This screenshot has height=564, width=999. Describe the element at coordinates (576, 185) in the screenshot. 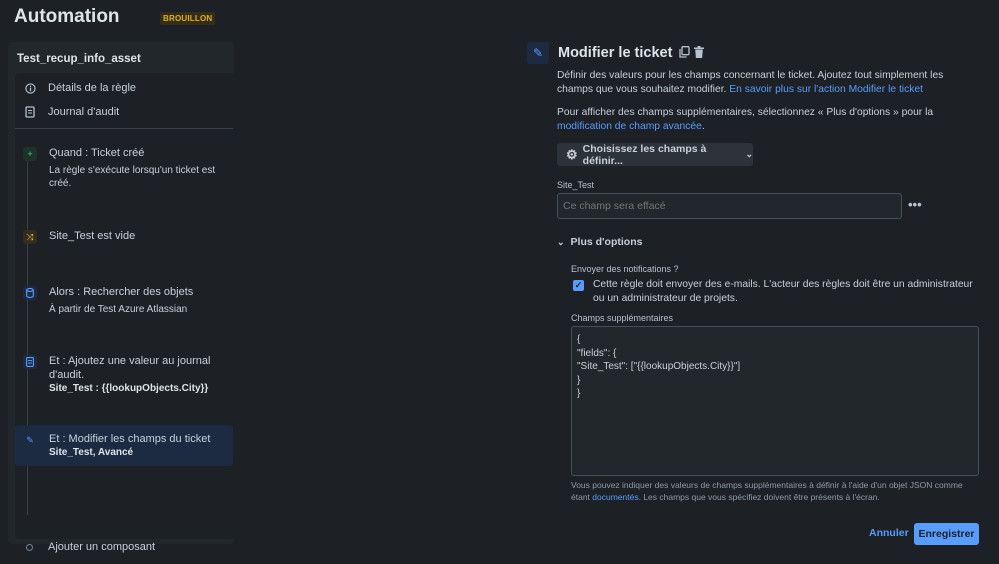

I see `site-test-label: Site_Test` at that location.